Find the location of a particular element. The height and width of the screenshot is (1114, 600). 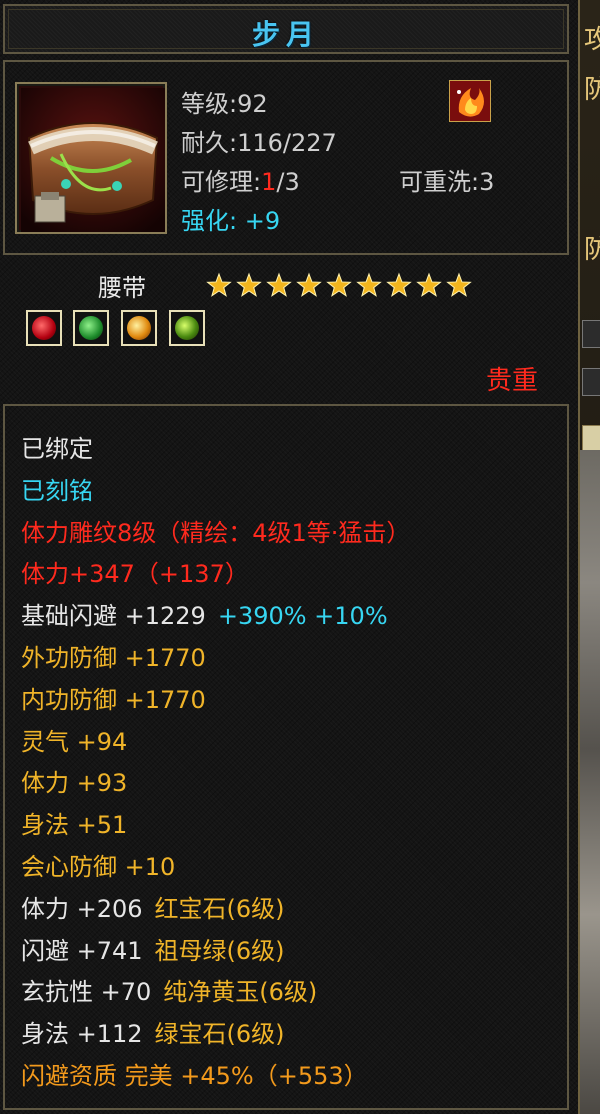

repair-label: 可修理: is located at coordinates (221, 182).